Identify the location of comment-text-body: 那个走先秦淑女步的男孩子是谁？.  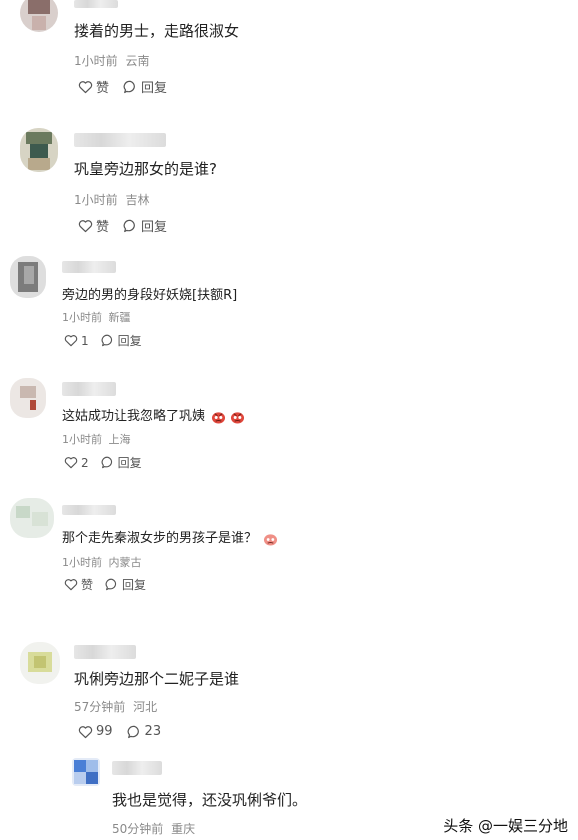
(160, 538).